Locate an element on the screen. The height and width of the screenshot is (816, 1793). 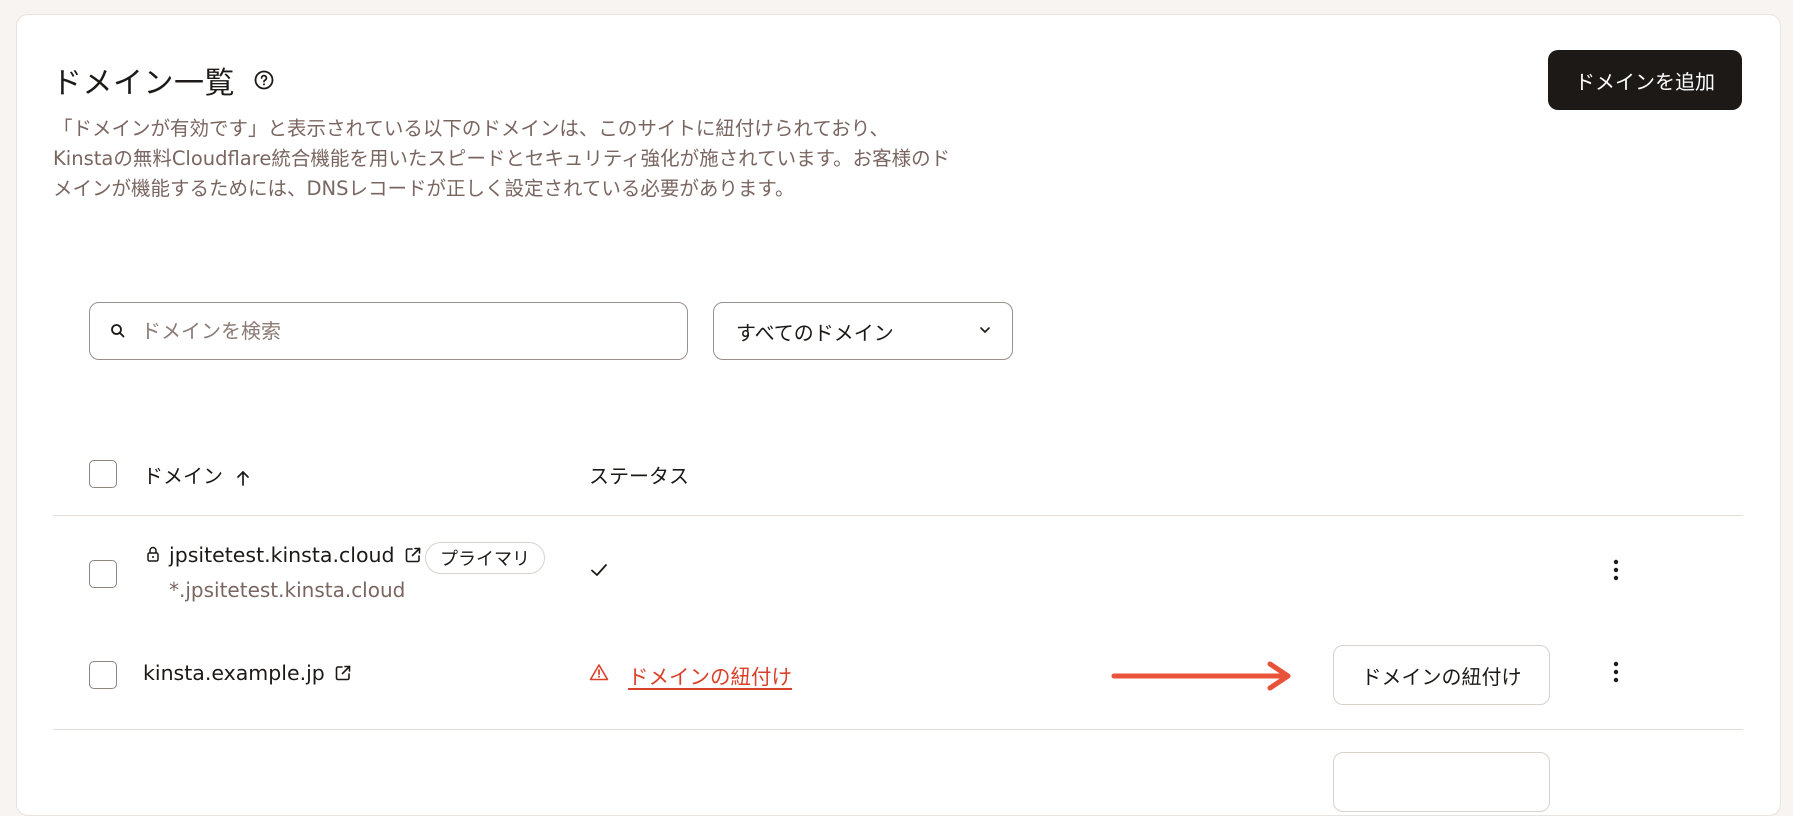
column-header-domain: ドメイン is located at coordinates (197, 474).